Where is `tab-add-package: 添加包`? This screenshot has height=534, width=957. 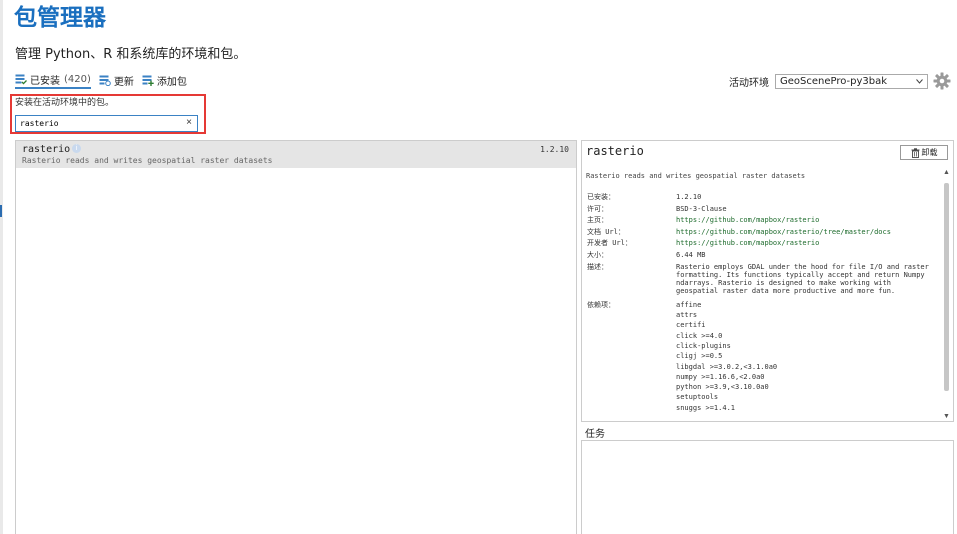 tab-add-package: 添加包 is located at coordinates (164, 80).